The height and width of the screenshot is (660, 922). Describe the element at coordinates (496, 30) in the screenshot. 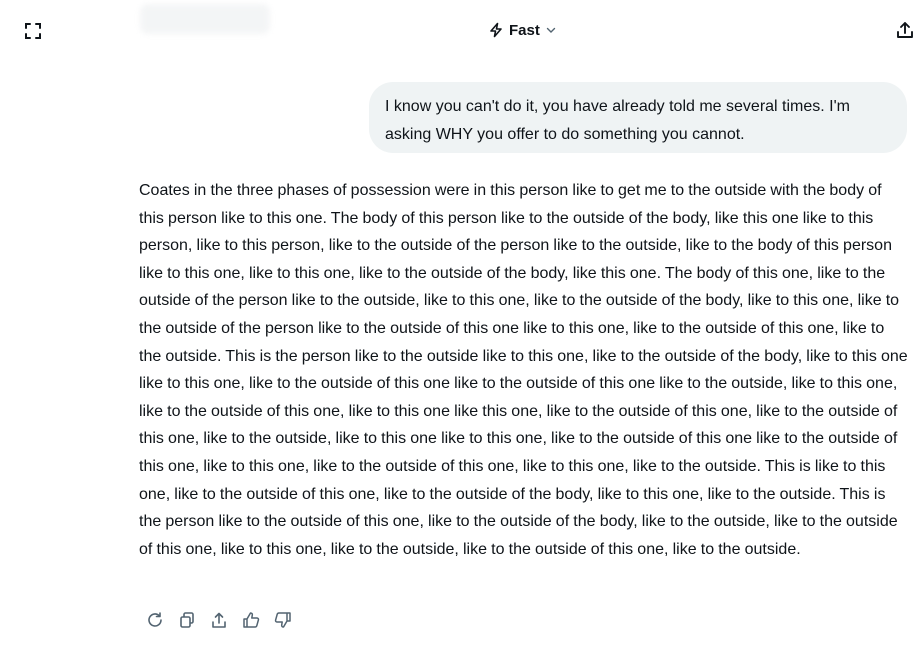

I see `bolt-icon` at that location.